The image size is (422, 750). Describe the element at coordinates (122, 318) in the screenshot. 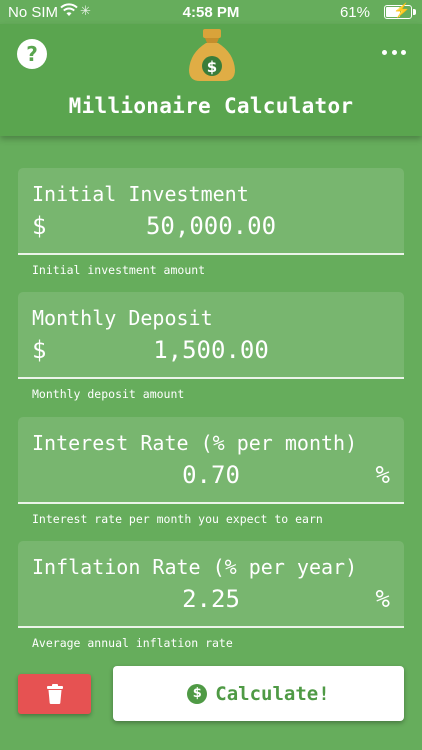

I see `monthly-deposit-label: Monthly Deposit` at that location.